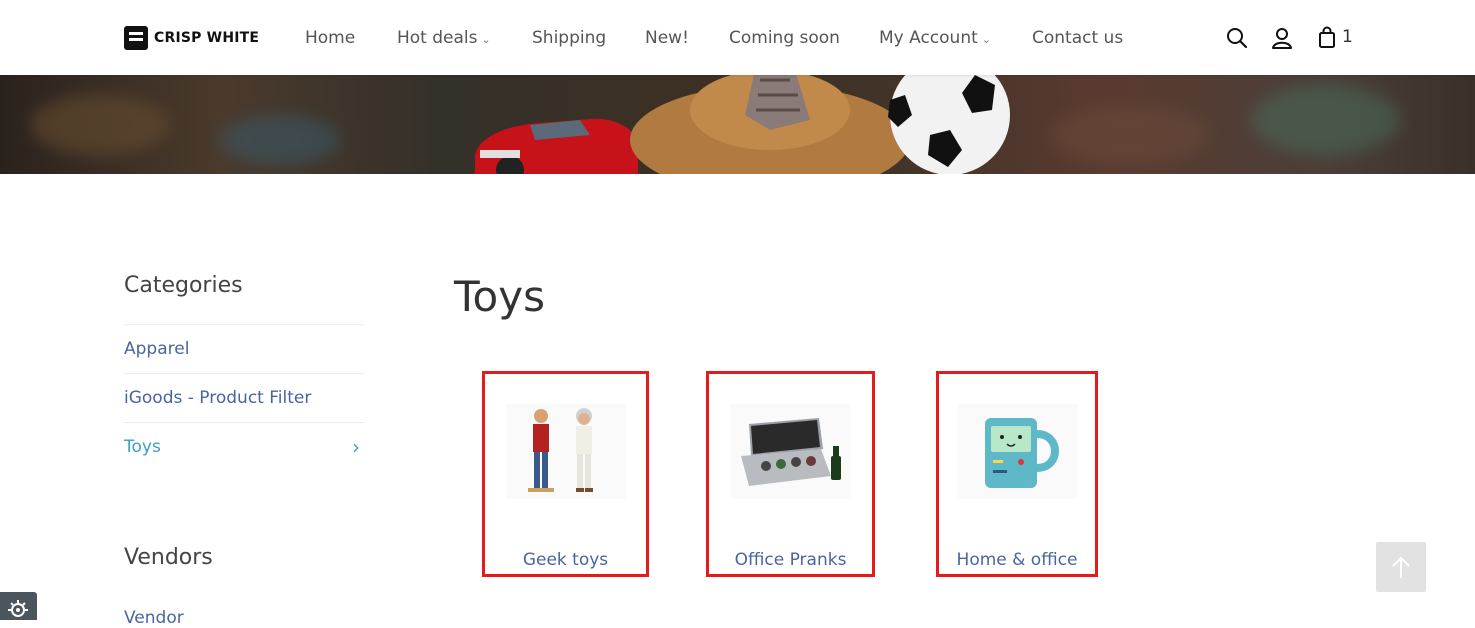 The width and height of the screenshot is (1475, 628). I want to click on figurines-icon, so click(565, 451).